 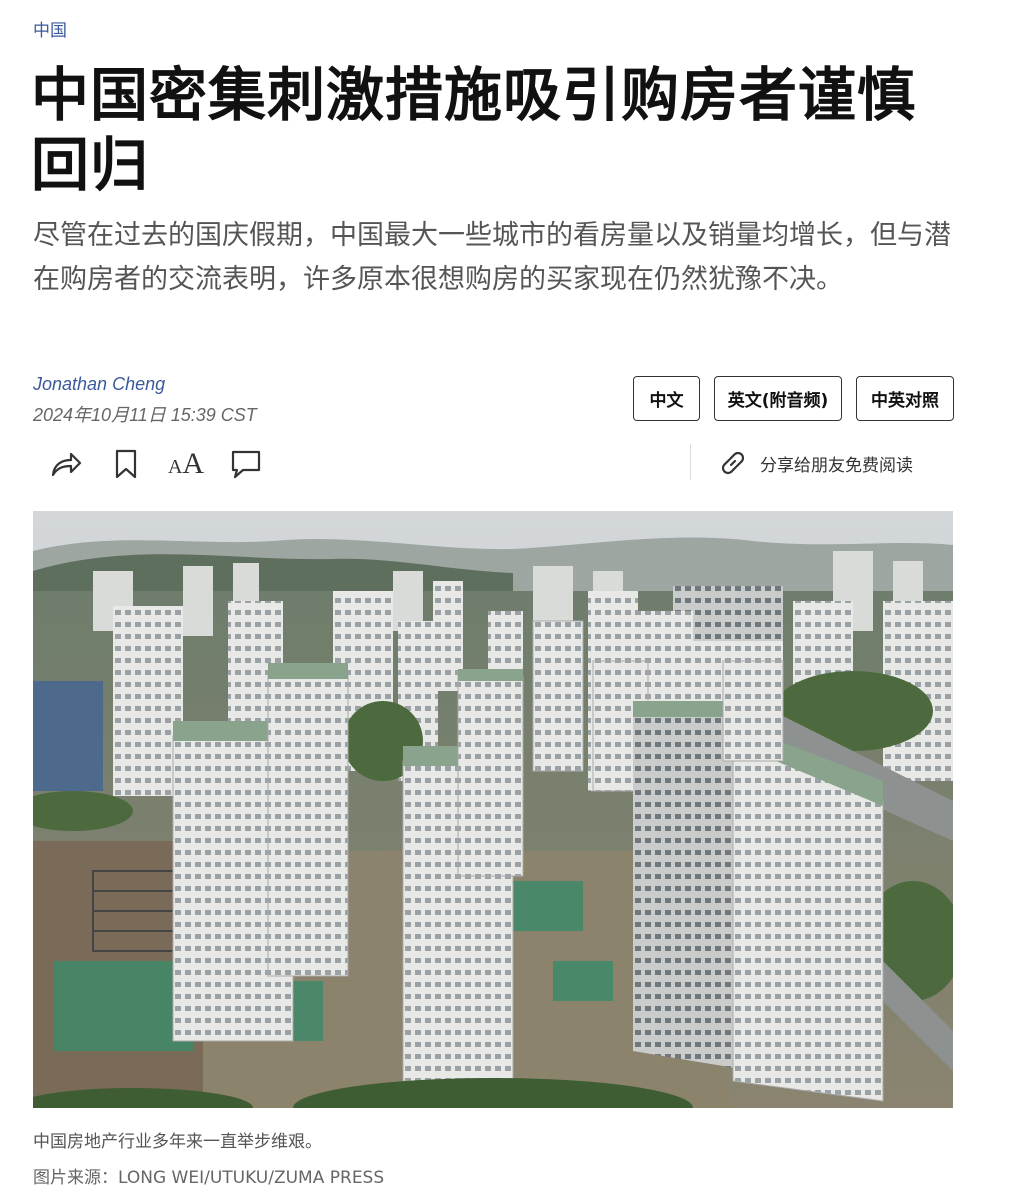 I want to click on language-bilingual-button: 中英对照, so click(x=905, y=398).